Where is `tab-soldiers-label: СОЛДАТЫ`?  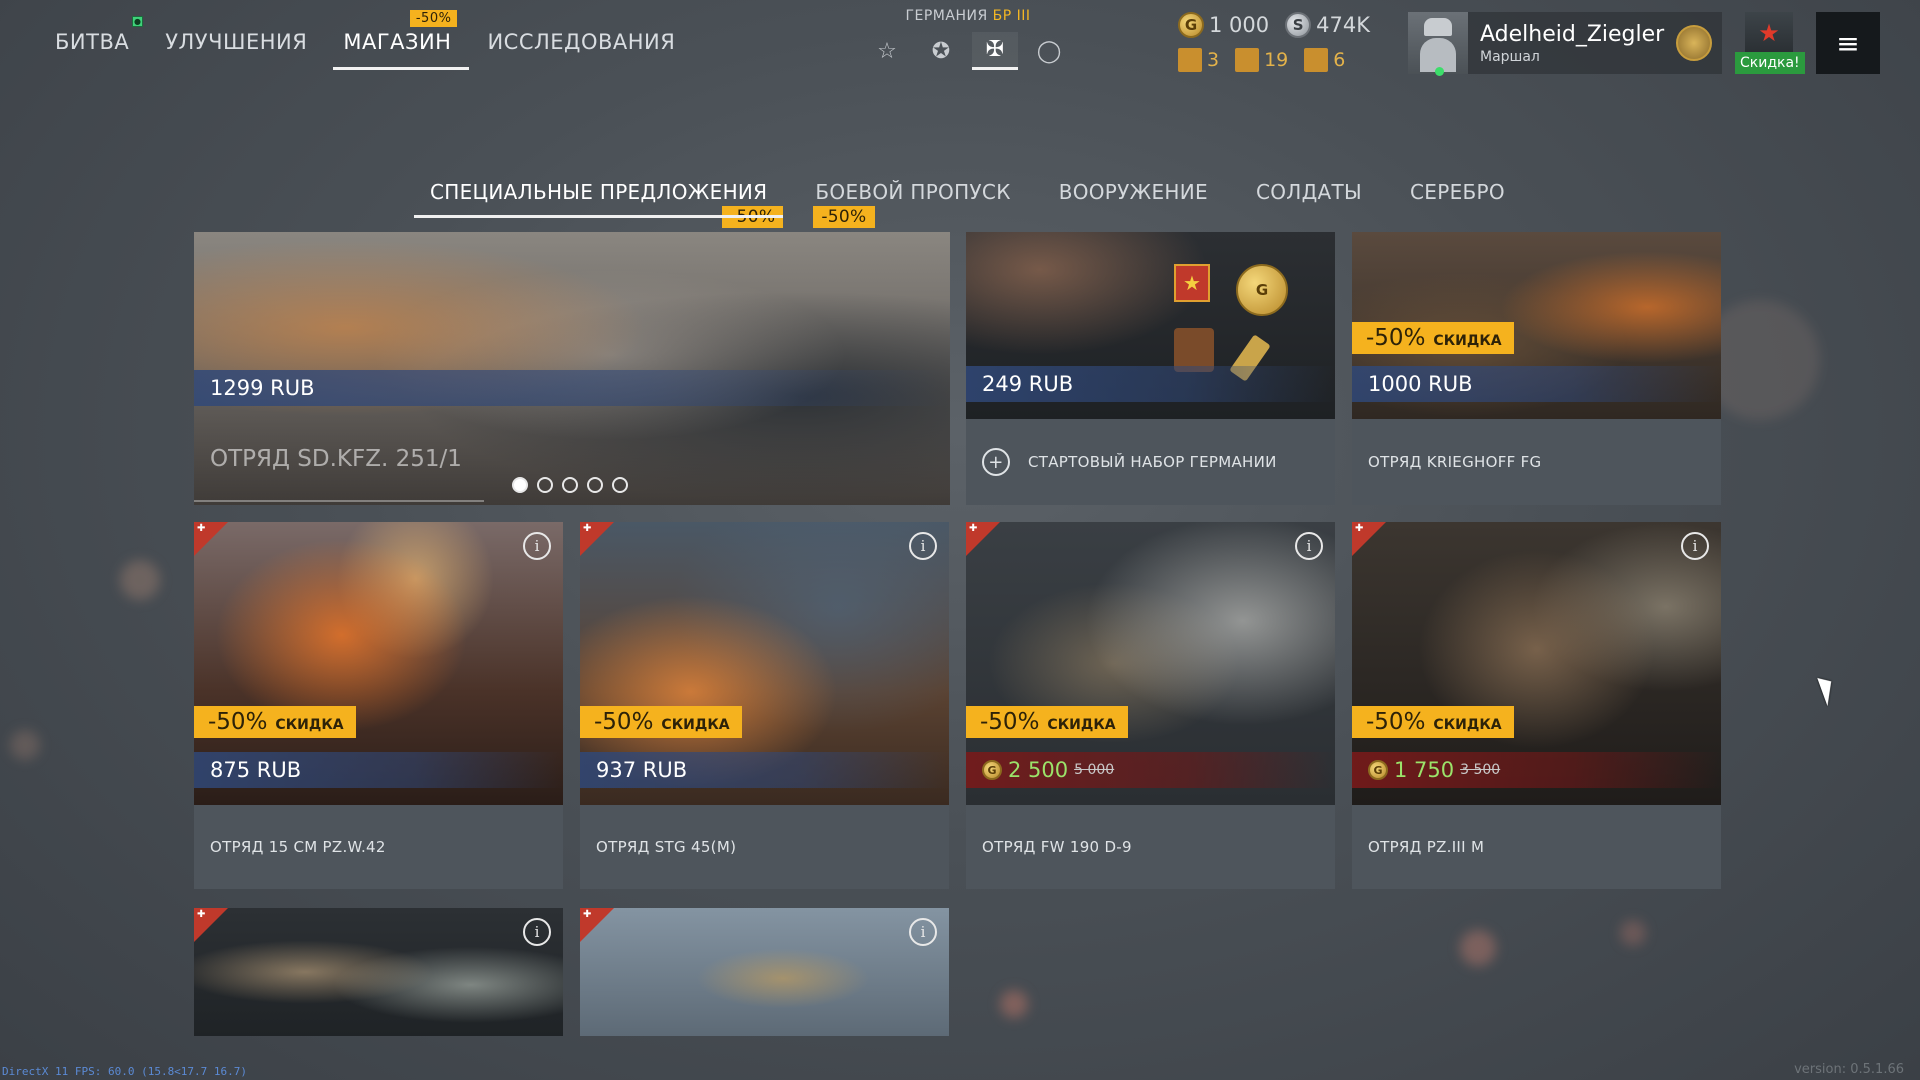
tab-soldiers-label: СОЛДАТЫ is located at coordinates (1309, 192).